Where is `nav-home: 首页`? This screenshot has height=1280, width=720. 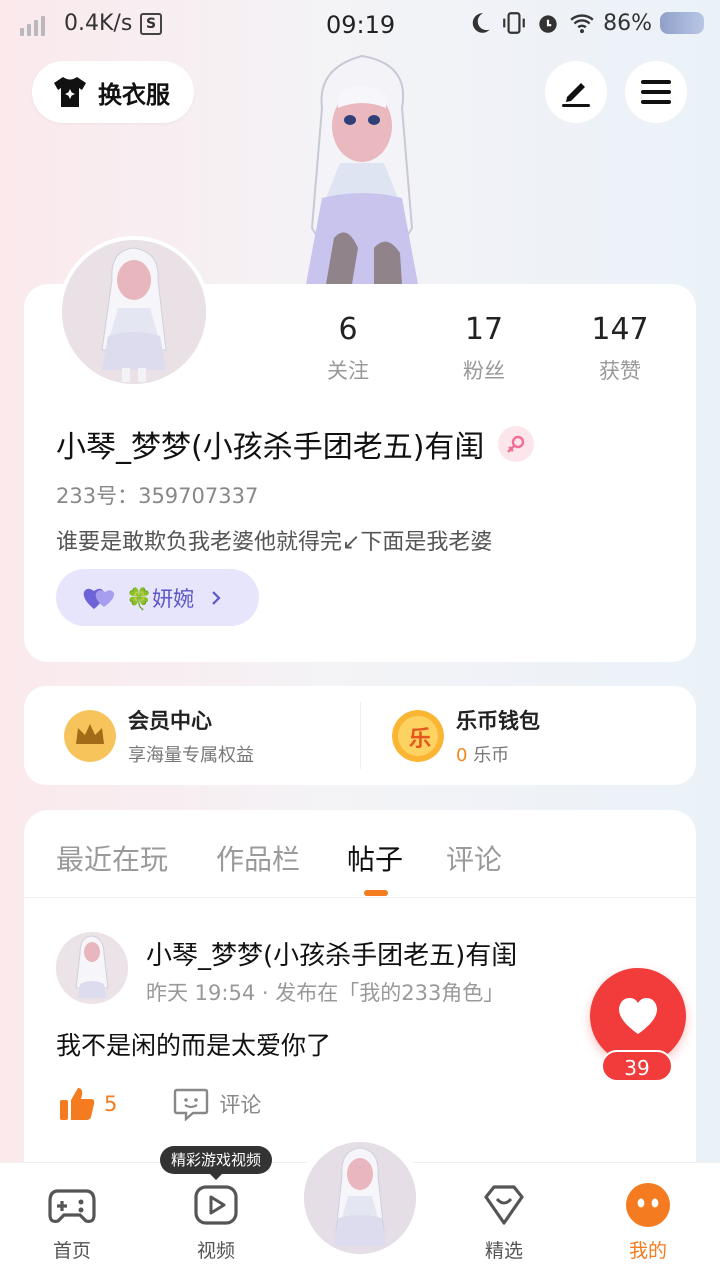
nav-home: 首页 is located at coordinates (72, 1221).